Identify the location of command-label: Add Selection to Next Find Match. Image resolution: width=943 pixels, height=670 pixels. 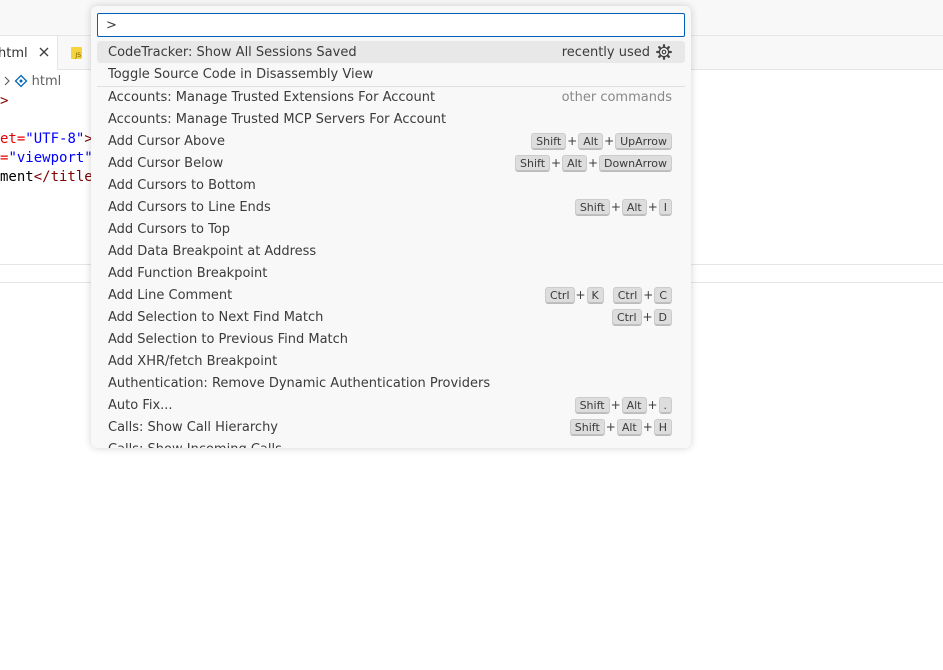
(216, 317).